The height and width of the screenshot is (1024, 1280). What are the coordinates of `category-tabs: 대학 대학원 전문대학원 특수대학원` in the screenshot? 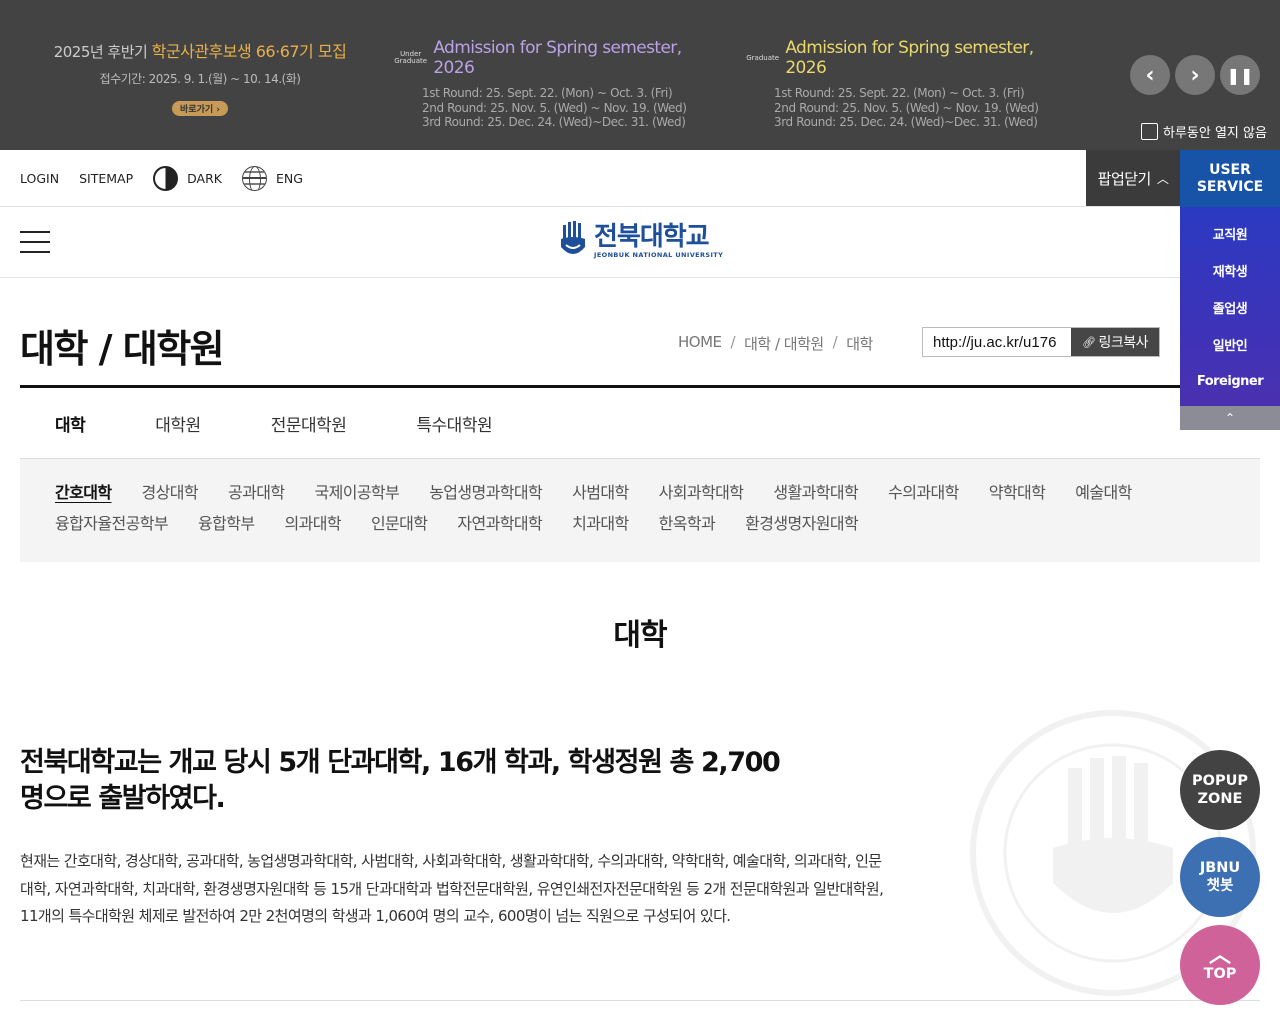 It's located at (640, 423).